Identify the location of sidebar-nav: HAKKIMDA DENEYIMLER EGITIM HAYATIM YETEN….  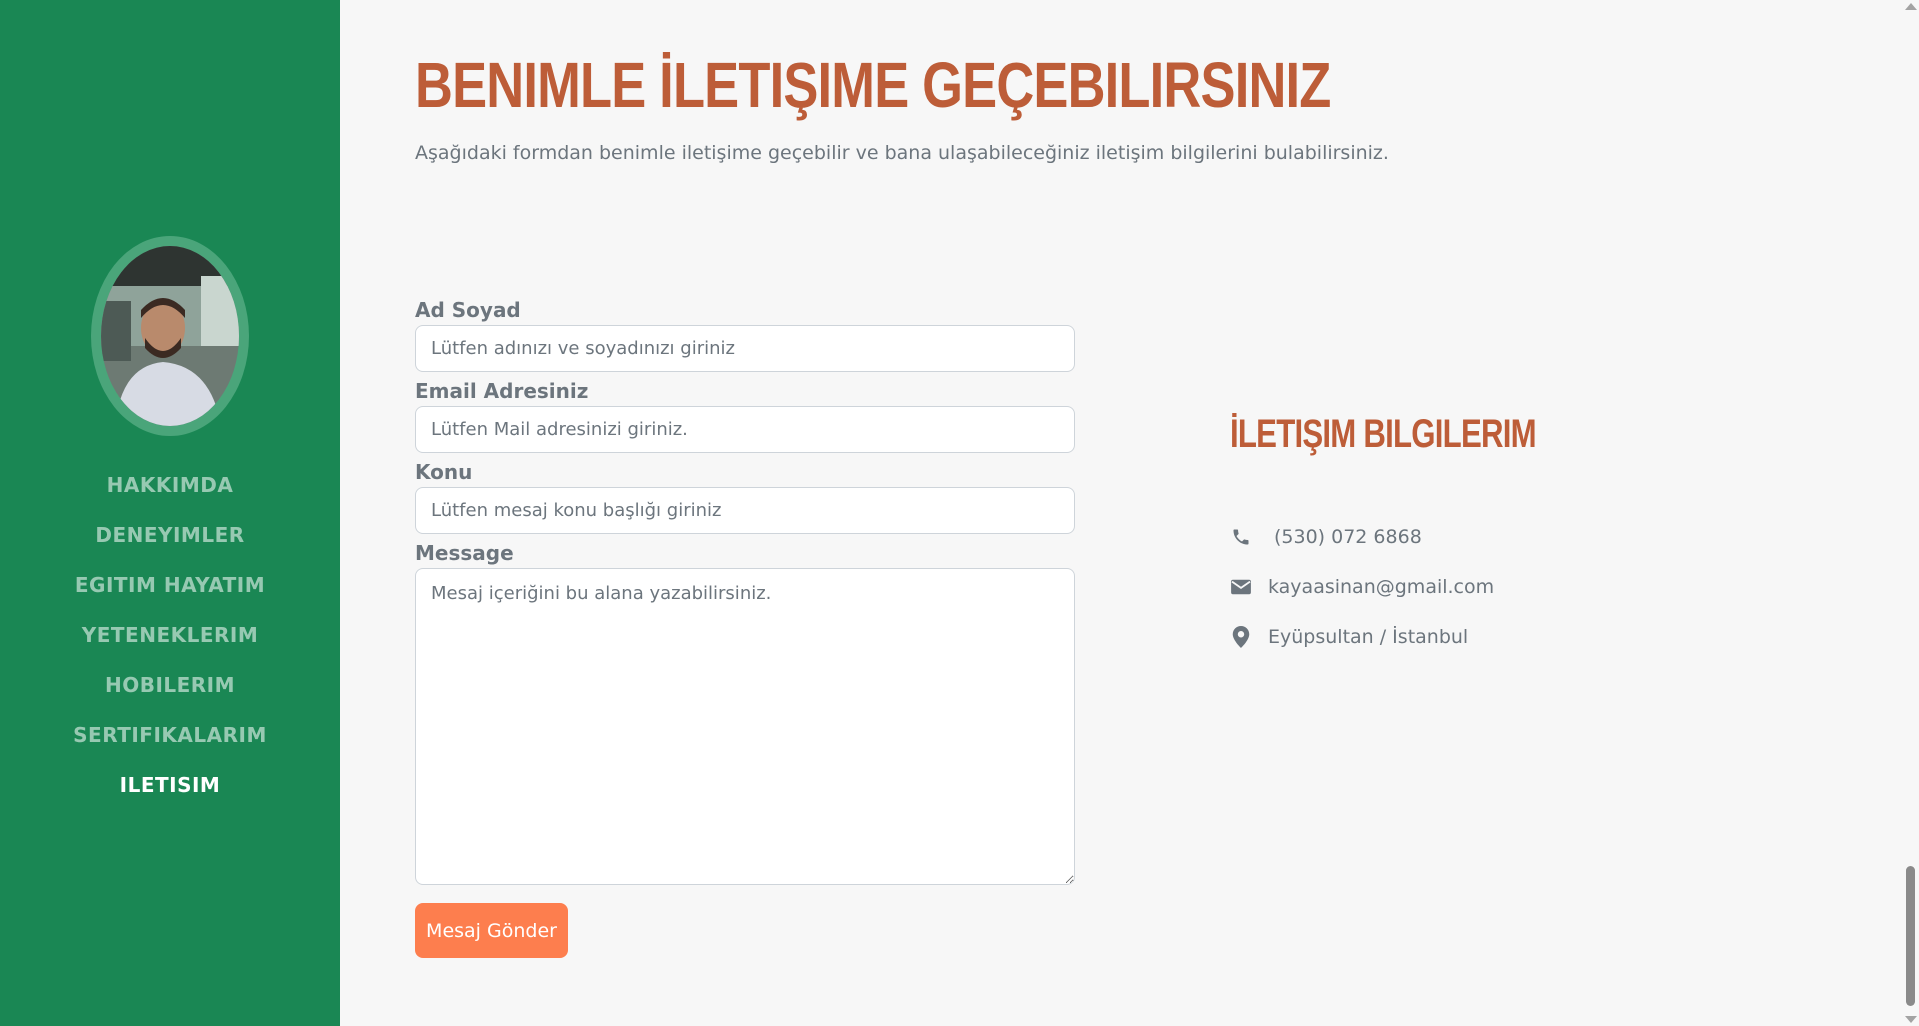
(170, 635).